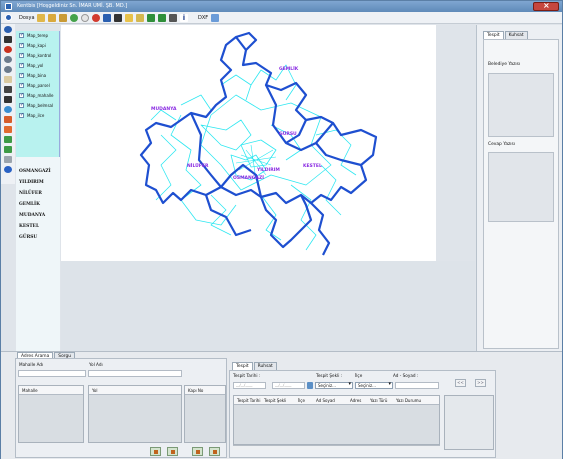  I want to click on close-window-button, so click(546, 6).